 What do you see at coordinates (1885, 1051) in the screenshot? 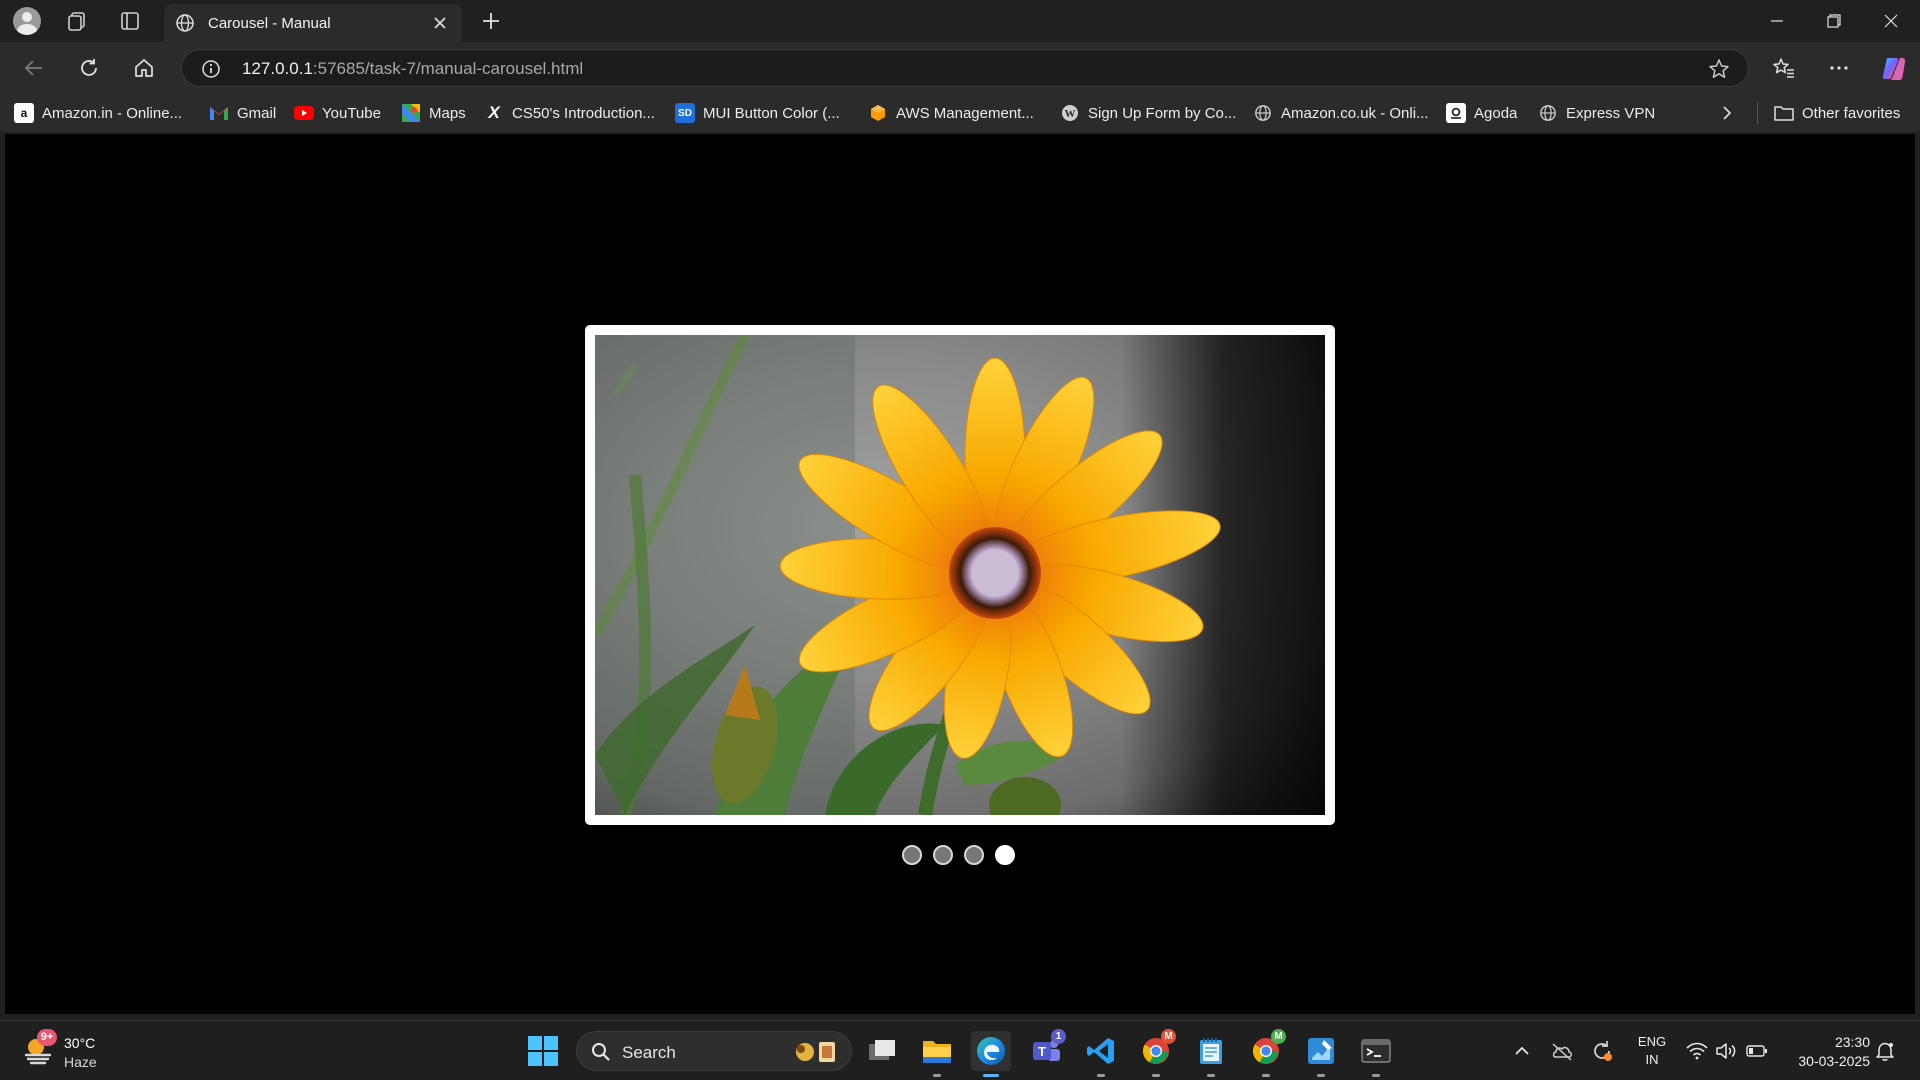
I see `notifications-bell-icon` at bounding box center [1885, 1051].